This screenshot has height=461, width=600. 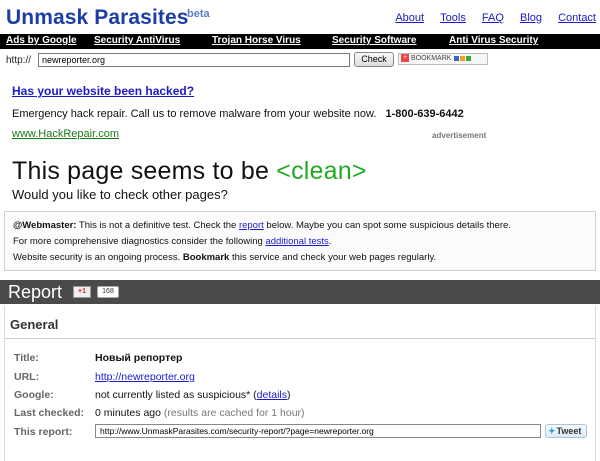 I want to click on webmaster-label: @Webmaster:, so click(x=45, y=225).